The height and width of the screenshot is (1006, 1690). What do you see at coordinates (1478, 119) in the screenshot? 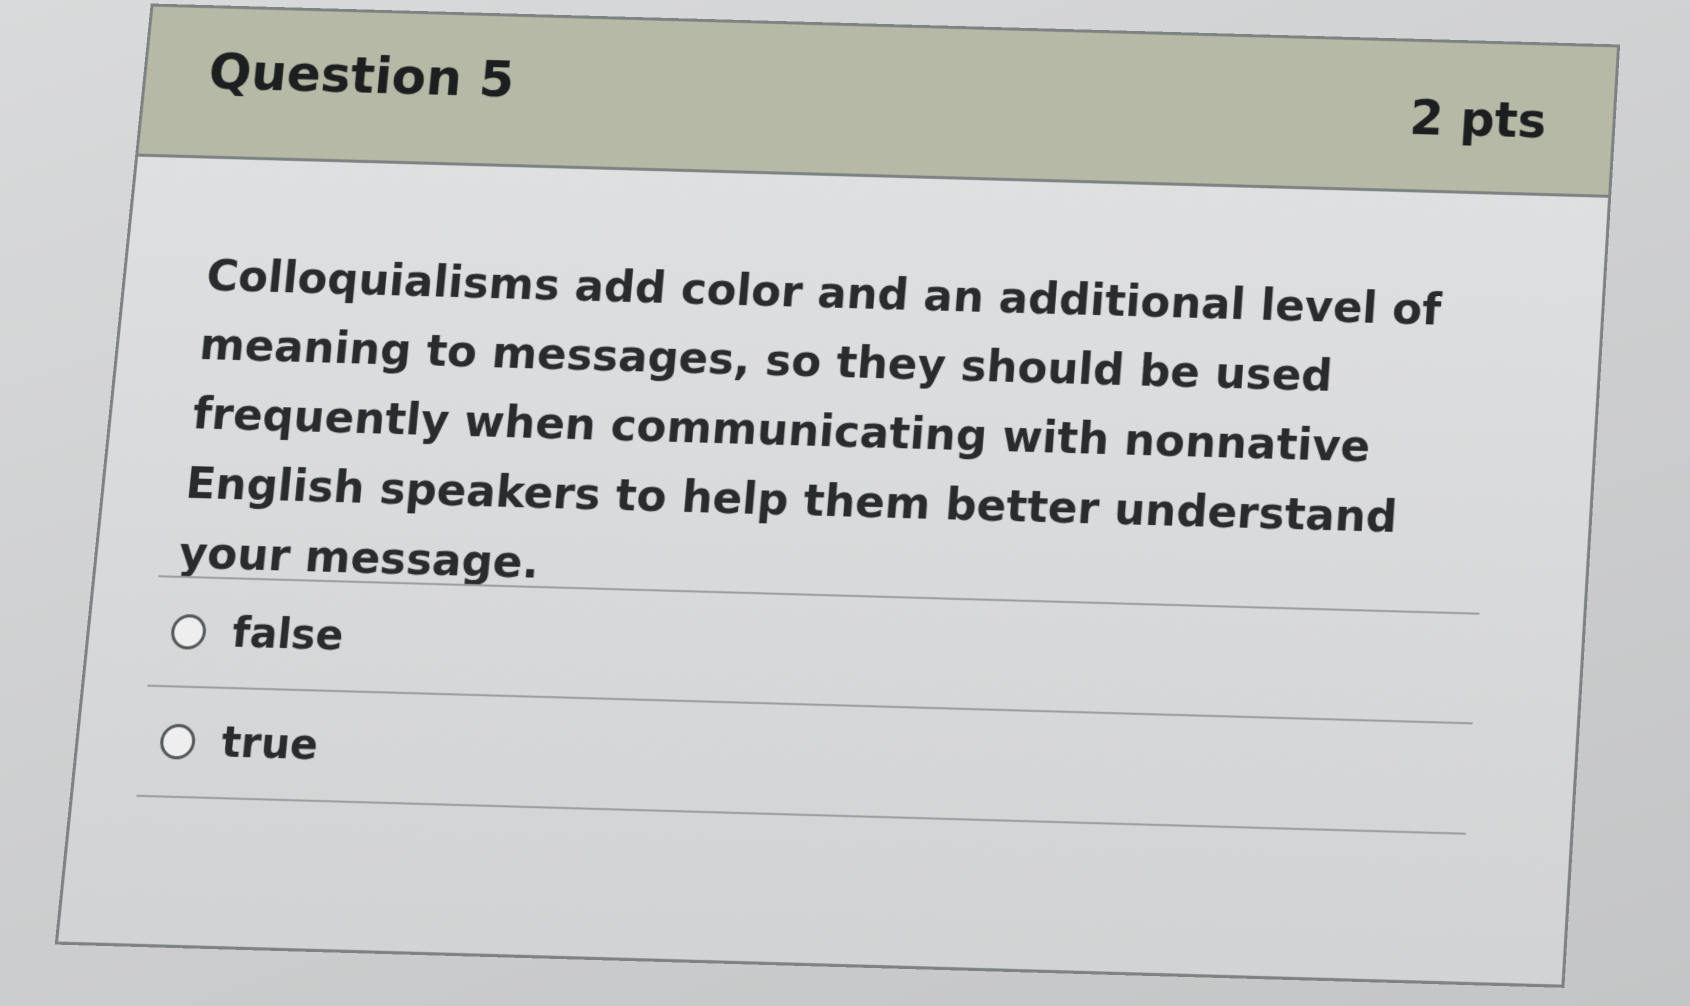
I see `question-points: 2 pts` at bounding box center [1478, 119].